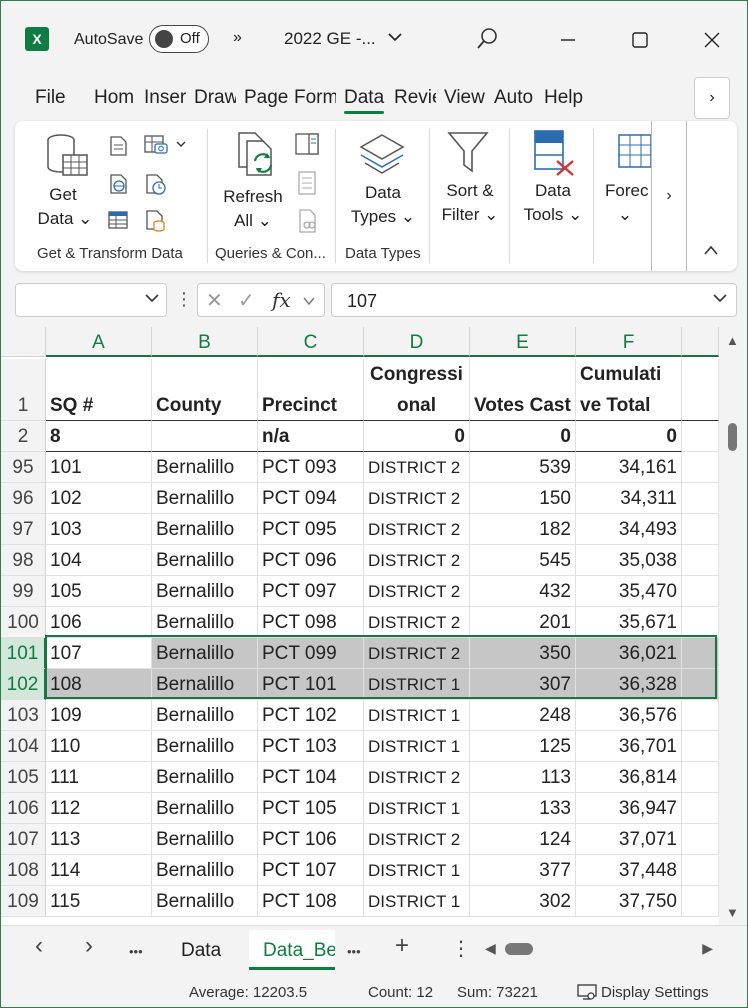  I want to click on column-header-d: D, so click(417, 342).